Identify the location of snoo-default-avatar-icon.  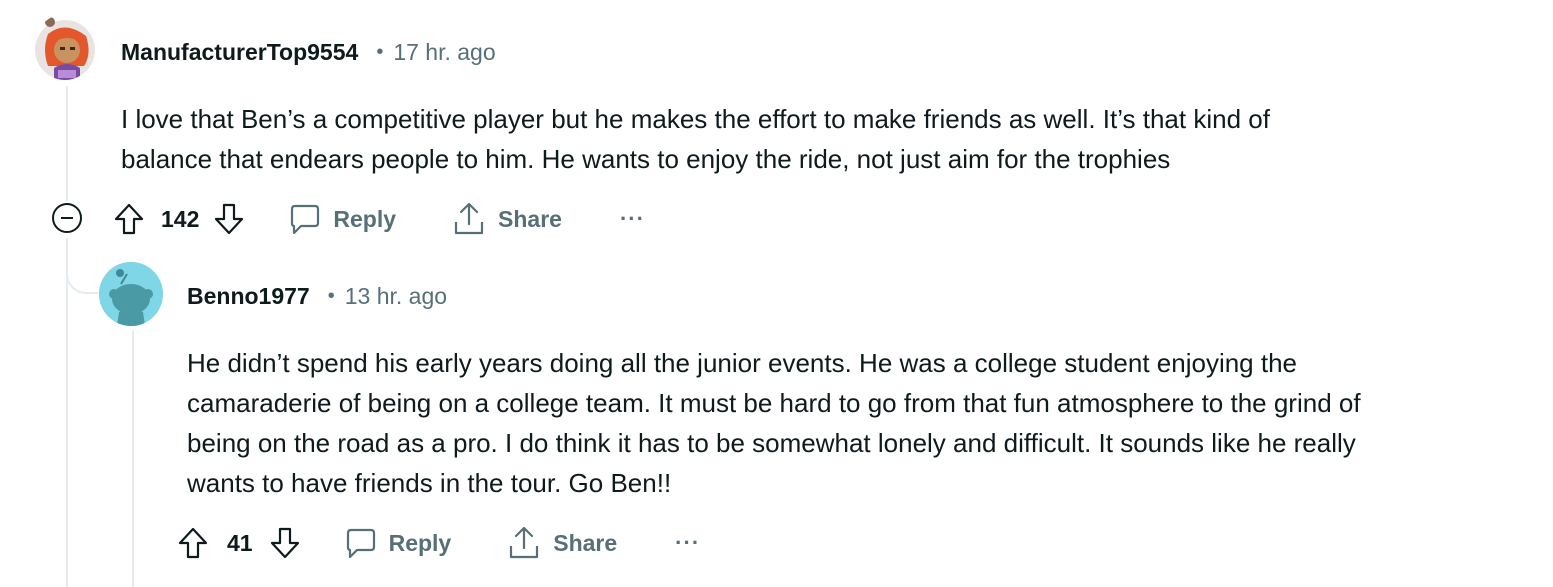
(131, 294).